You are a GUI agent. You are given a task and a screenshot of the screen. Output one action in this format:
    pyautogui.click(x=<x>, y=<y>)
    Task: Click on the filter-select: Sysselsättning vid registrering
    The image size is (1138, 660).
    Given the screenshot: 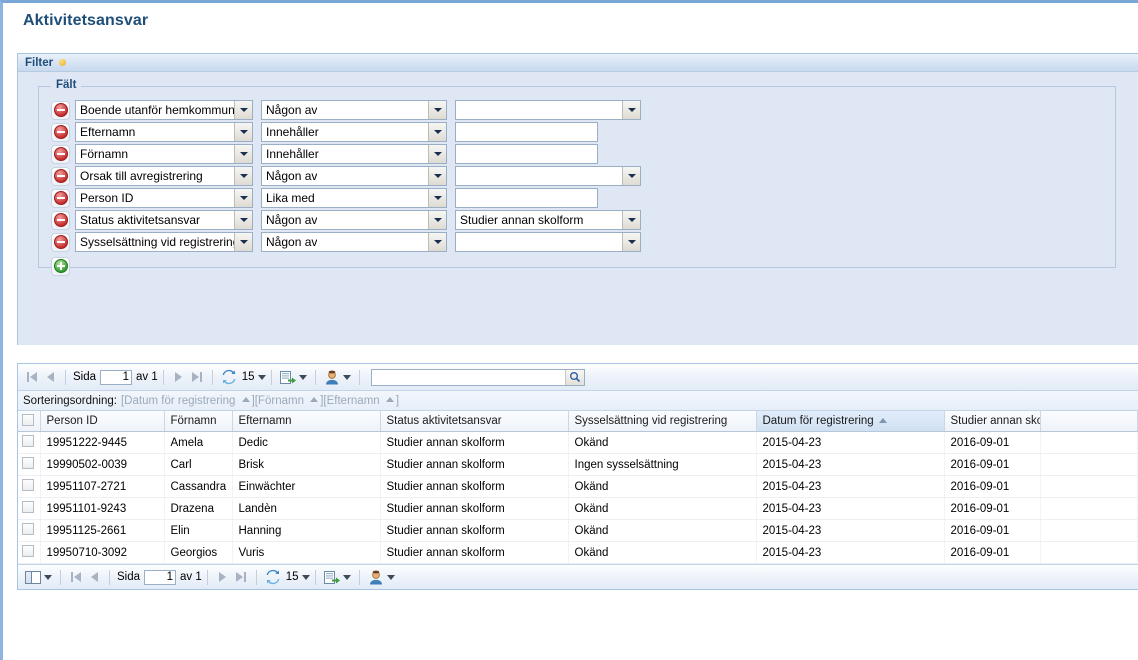 What is the action you would take?
    pyautogui.click(x=164, y=242)
    